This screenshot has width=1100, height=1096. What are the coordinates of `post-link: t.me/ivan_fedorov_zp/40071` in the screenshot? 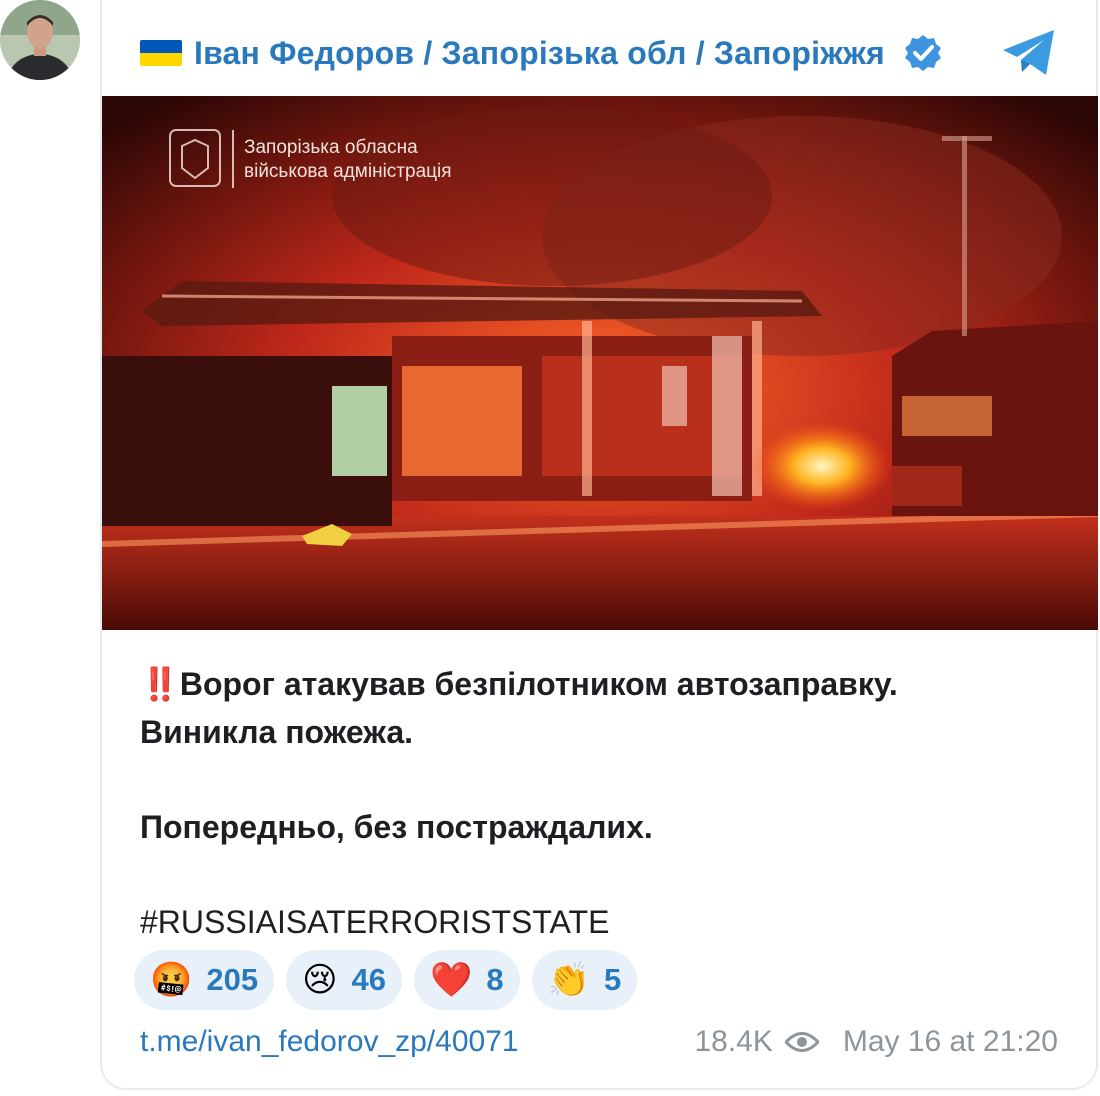 It's located at (329, 1042).